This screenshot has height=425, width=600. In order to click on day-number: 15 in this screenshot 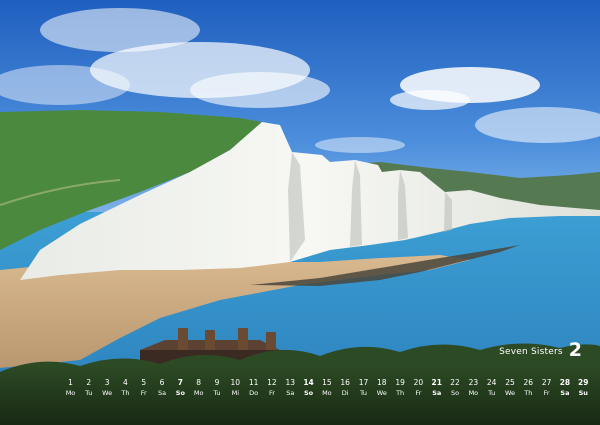, I will do `click(327, 382)`.